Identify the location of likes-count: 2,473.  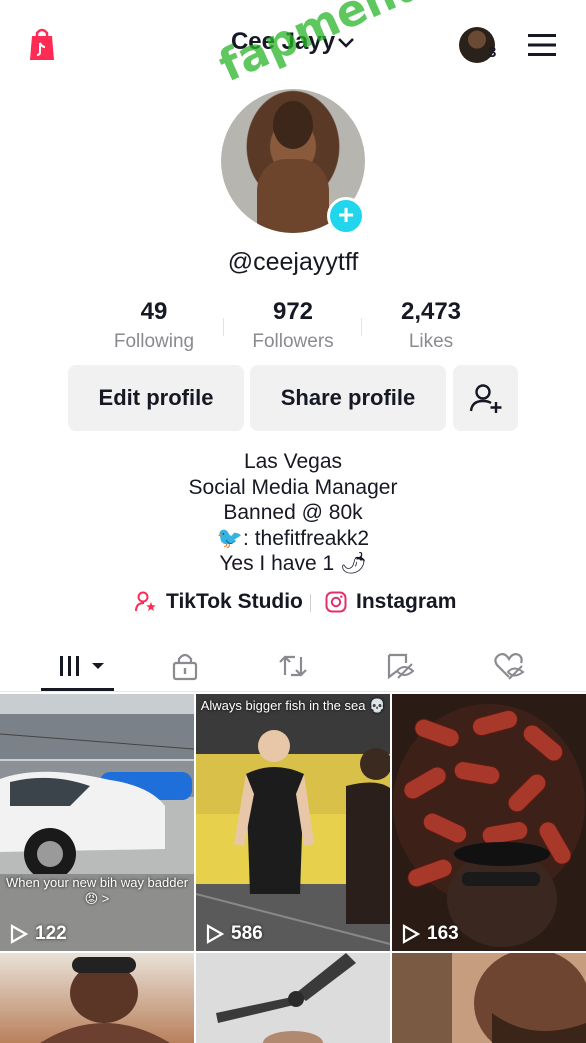
(431, 311).